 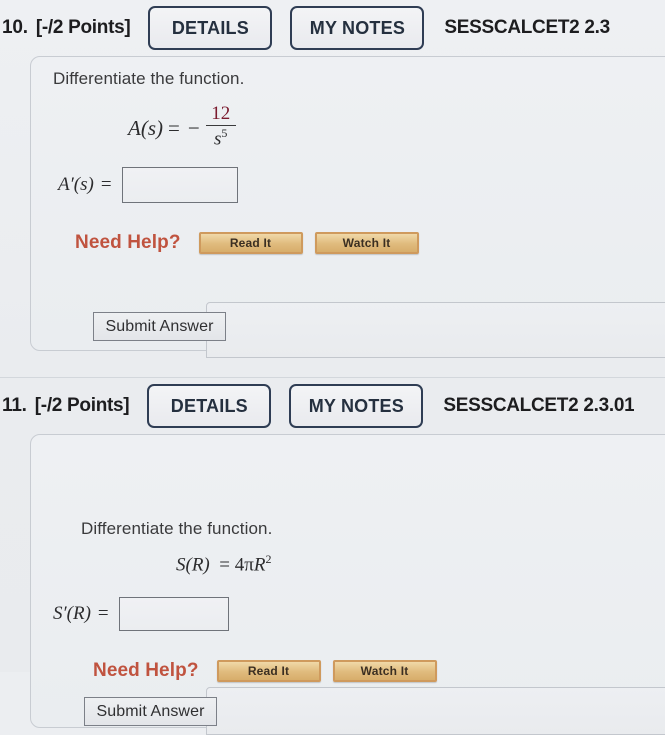 What do you see at coordinates (366, 243) in the screenshot?
I see `watch-it-button-10: Watch It` at bounding box center [366, 243].